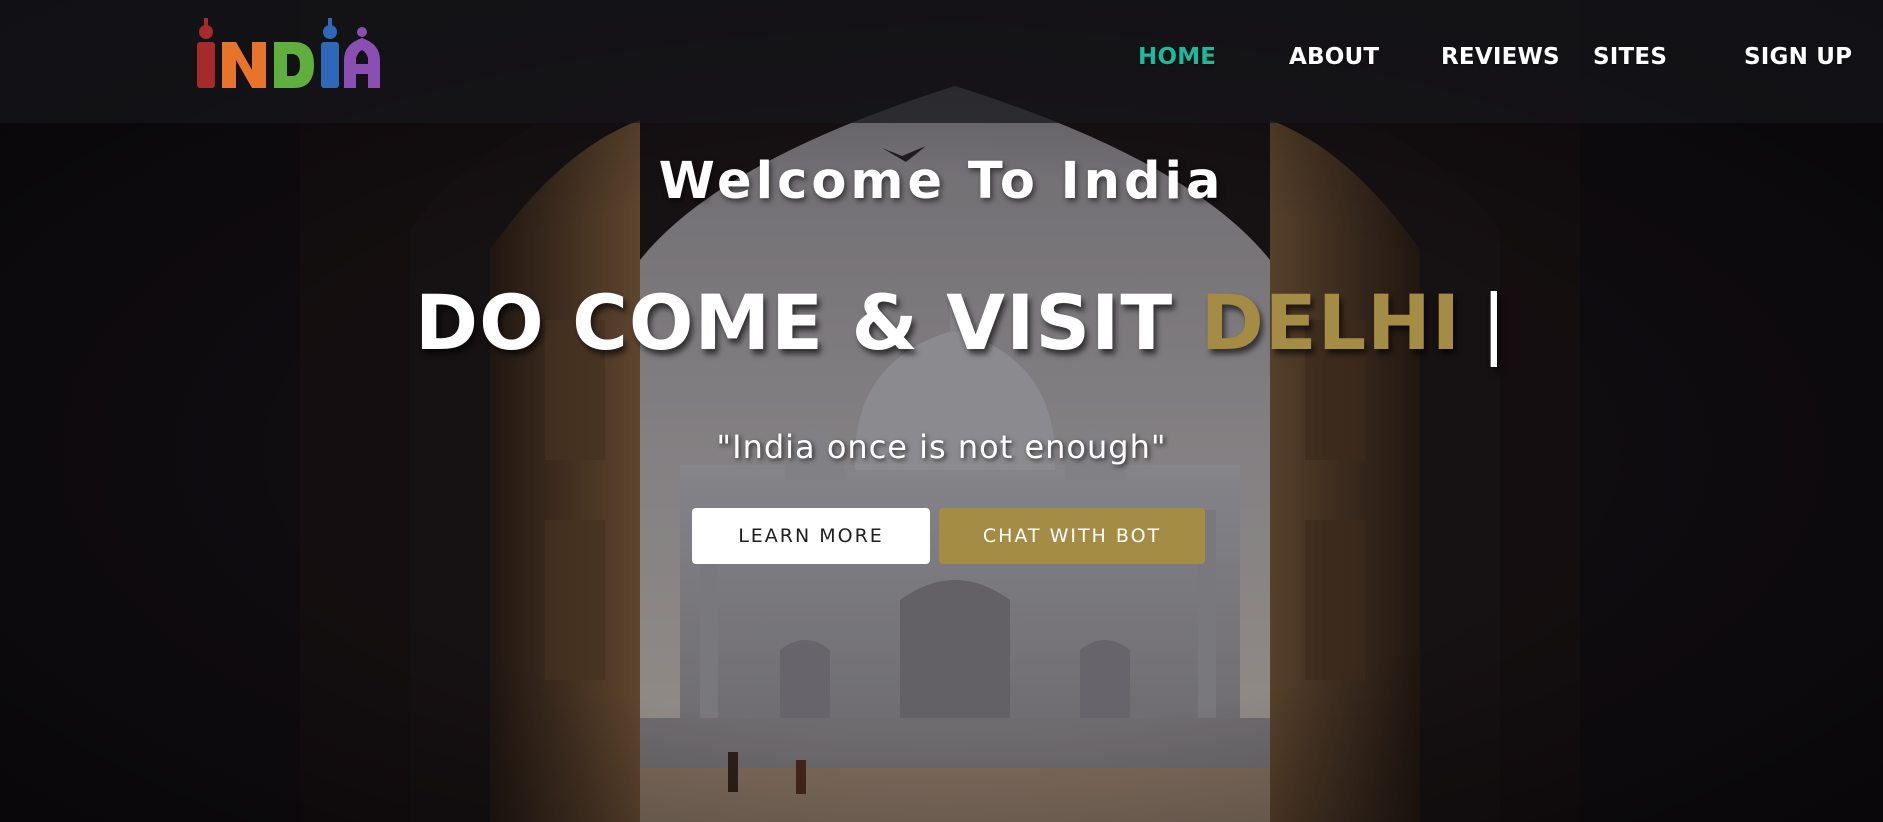 This screenshot has width=1883, height=822. I want to click on top-navbar: HOME ABOUT REVIEWS SITES SIGN UP, so click(941, 61).